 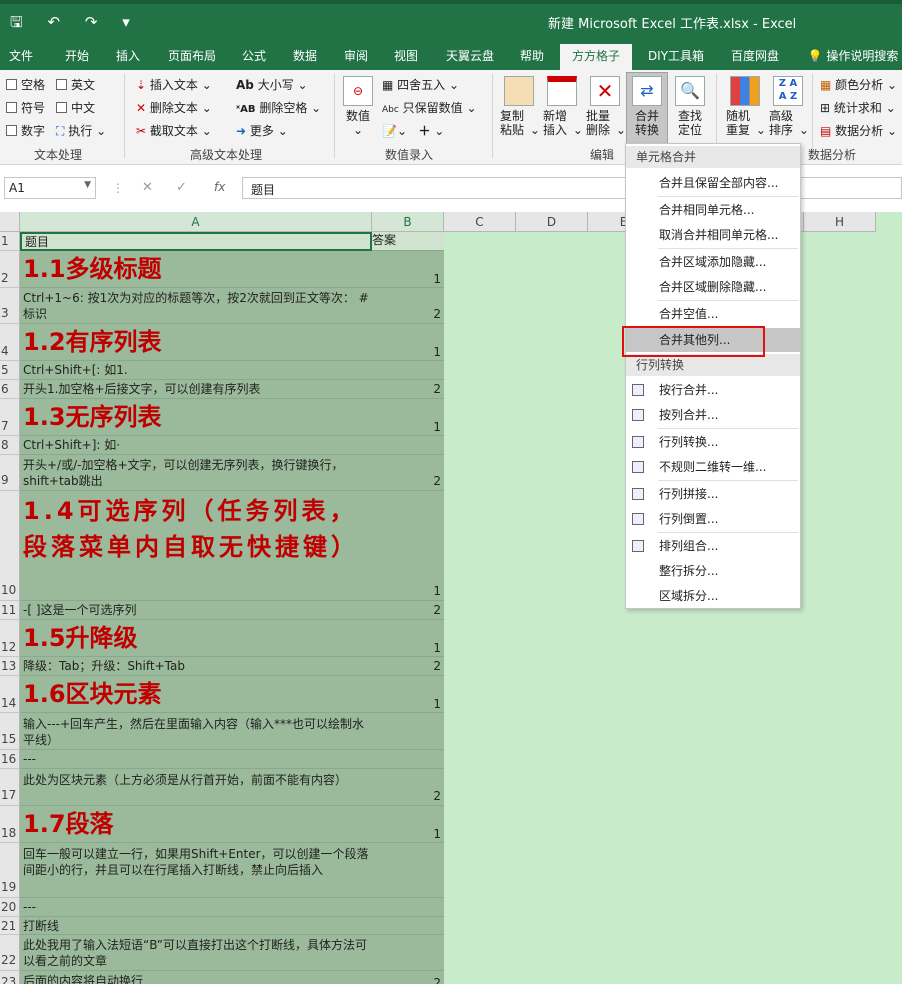 What do you see at coordinates (552, 222) in the screenshot?
I see `column-header-d: D` at bounding box center [552, 222].